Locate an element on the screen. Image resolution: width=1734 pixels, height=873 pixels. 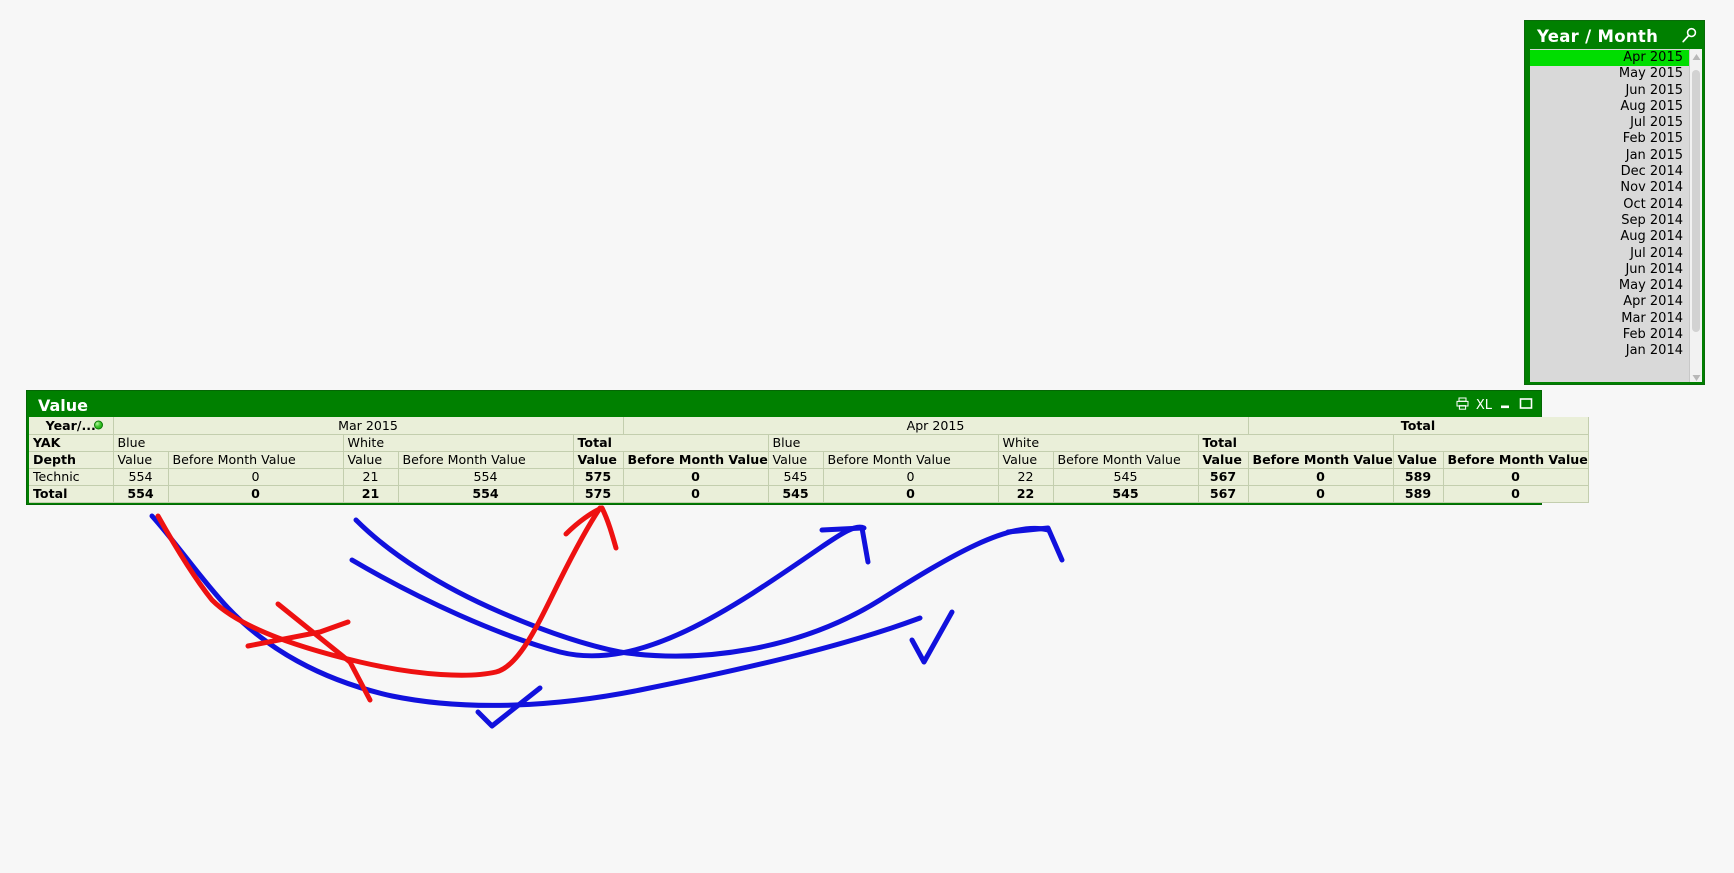
period-header-mar-2015: Mar 2015 is located at coordinates (368, 426).